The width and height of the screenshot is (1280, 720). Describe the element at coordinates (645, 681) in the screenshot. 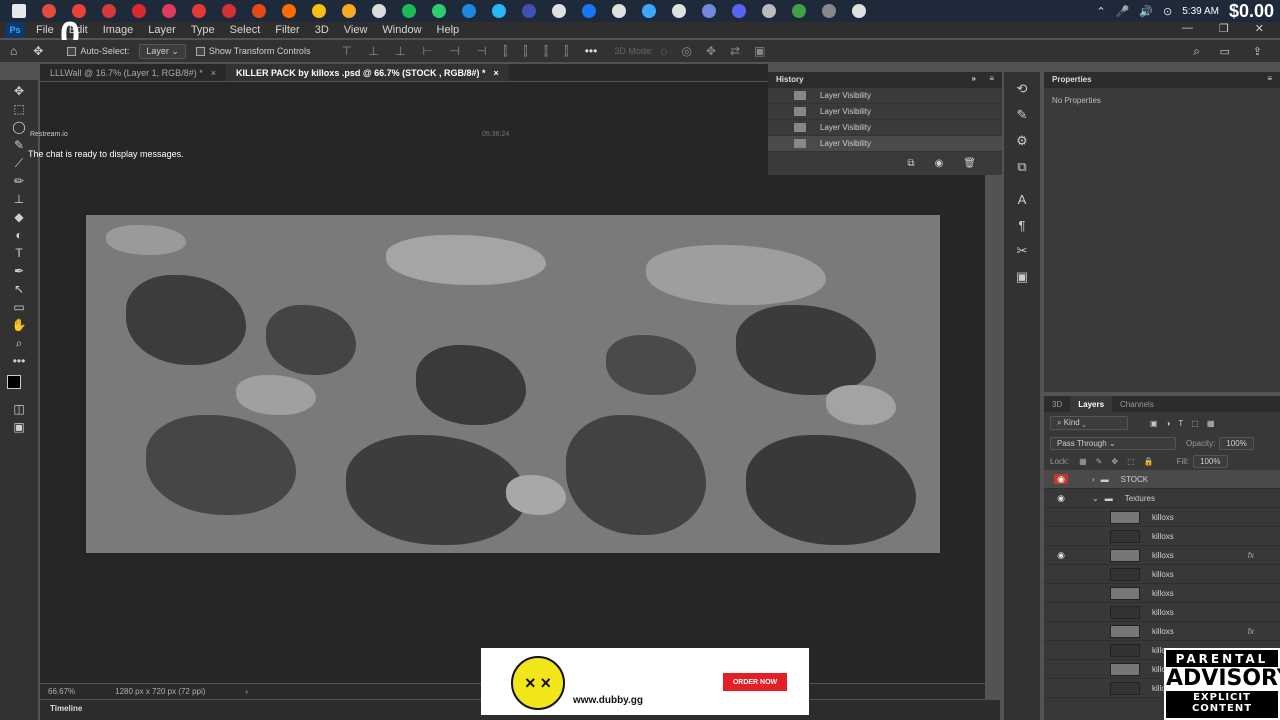

I see `sponsor-banner: × × www.dubby.gg ORDER NOW` at that location.